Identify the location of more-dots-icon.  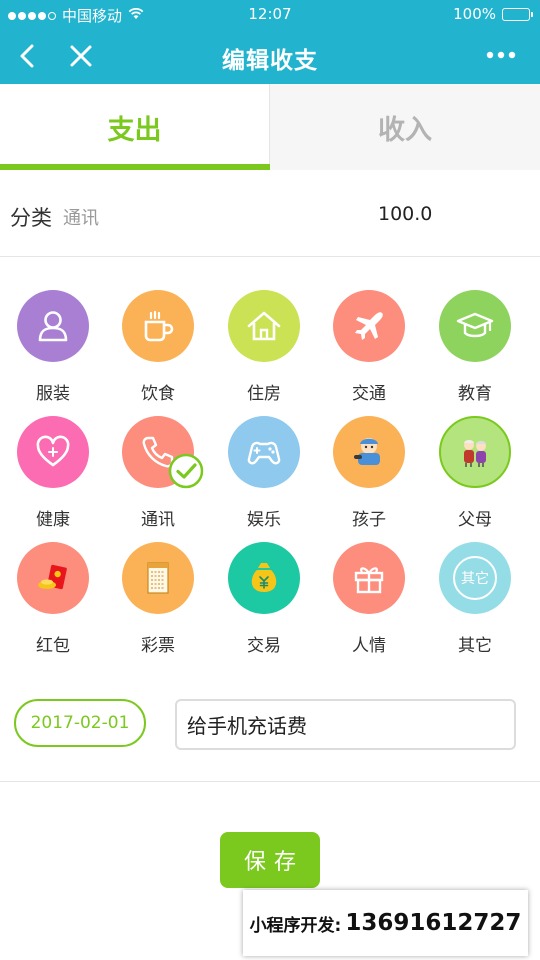
(501, 55).